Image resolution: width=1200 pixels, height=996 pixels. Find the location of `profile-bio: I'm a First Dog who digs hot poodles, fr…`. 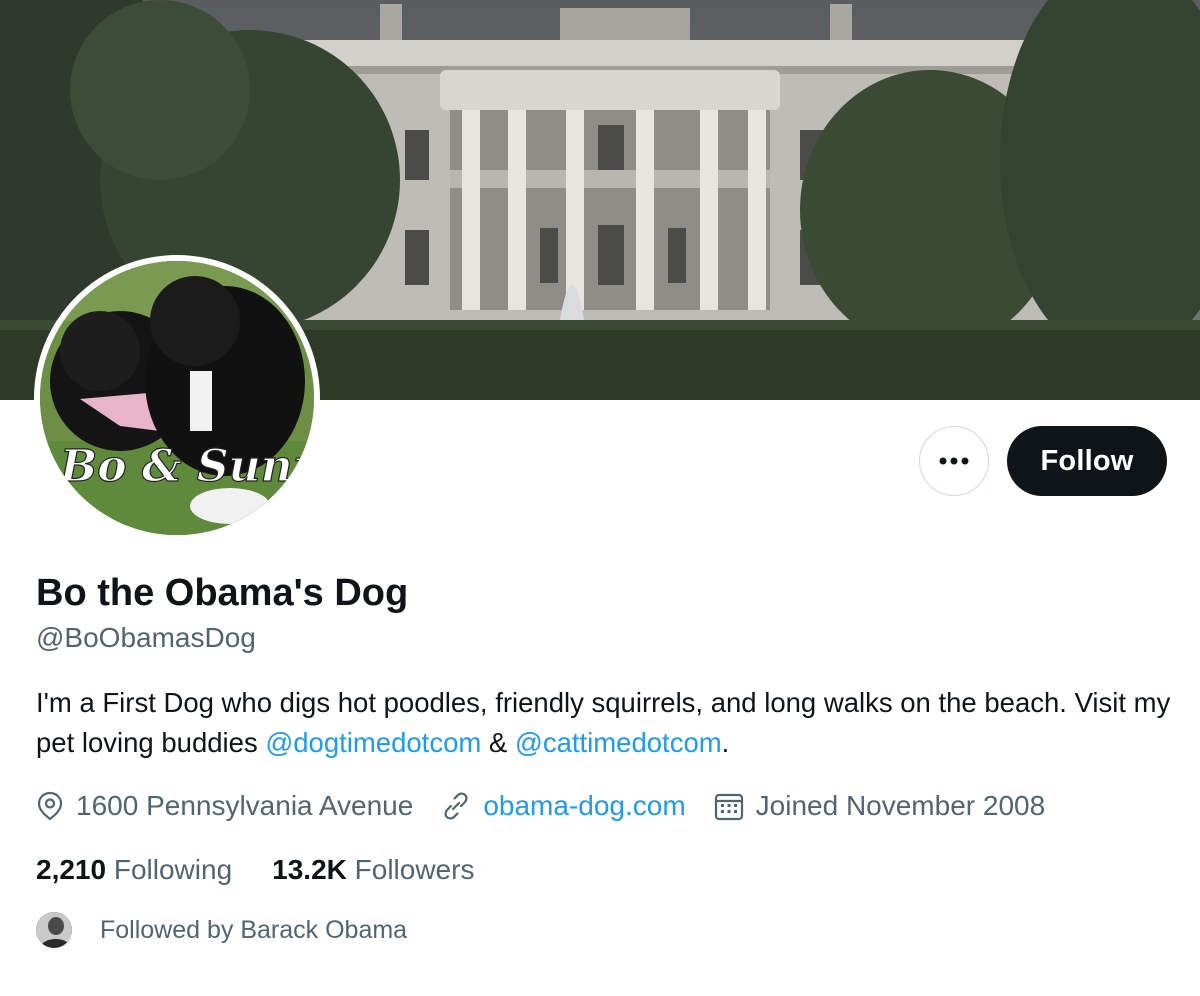

profile-bio: I'm a First Dog who digs hot poodles, fr… is located at coordinates (606, 723).